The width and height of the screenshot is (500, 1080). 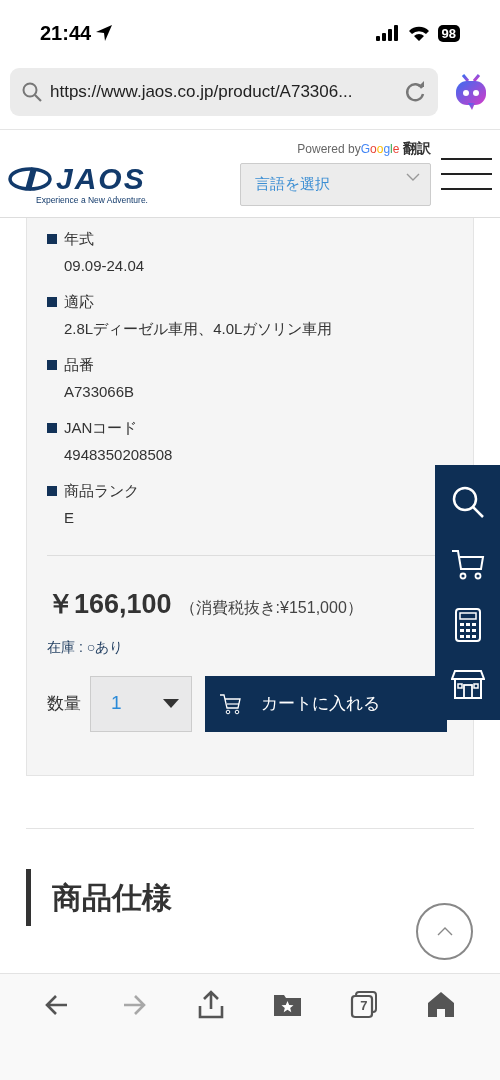 I want to click on tabs-icon, so click(x=364, y=1005).